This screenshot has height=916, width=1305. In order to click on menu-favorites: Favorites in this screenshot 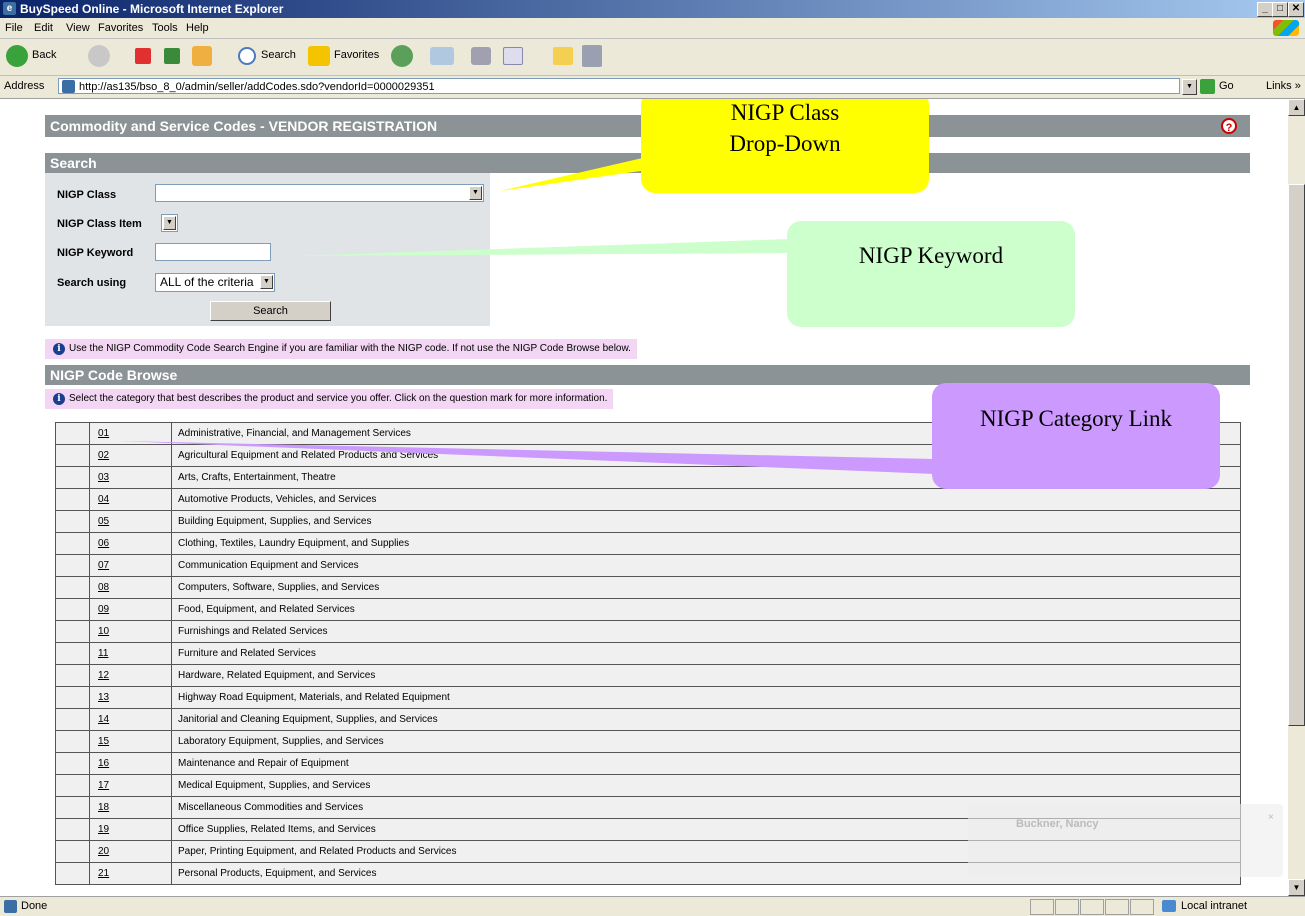, I will do `click(120, 28)`.